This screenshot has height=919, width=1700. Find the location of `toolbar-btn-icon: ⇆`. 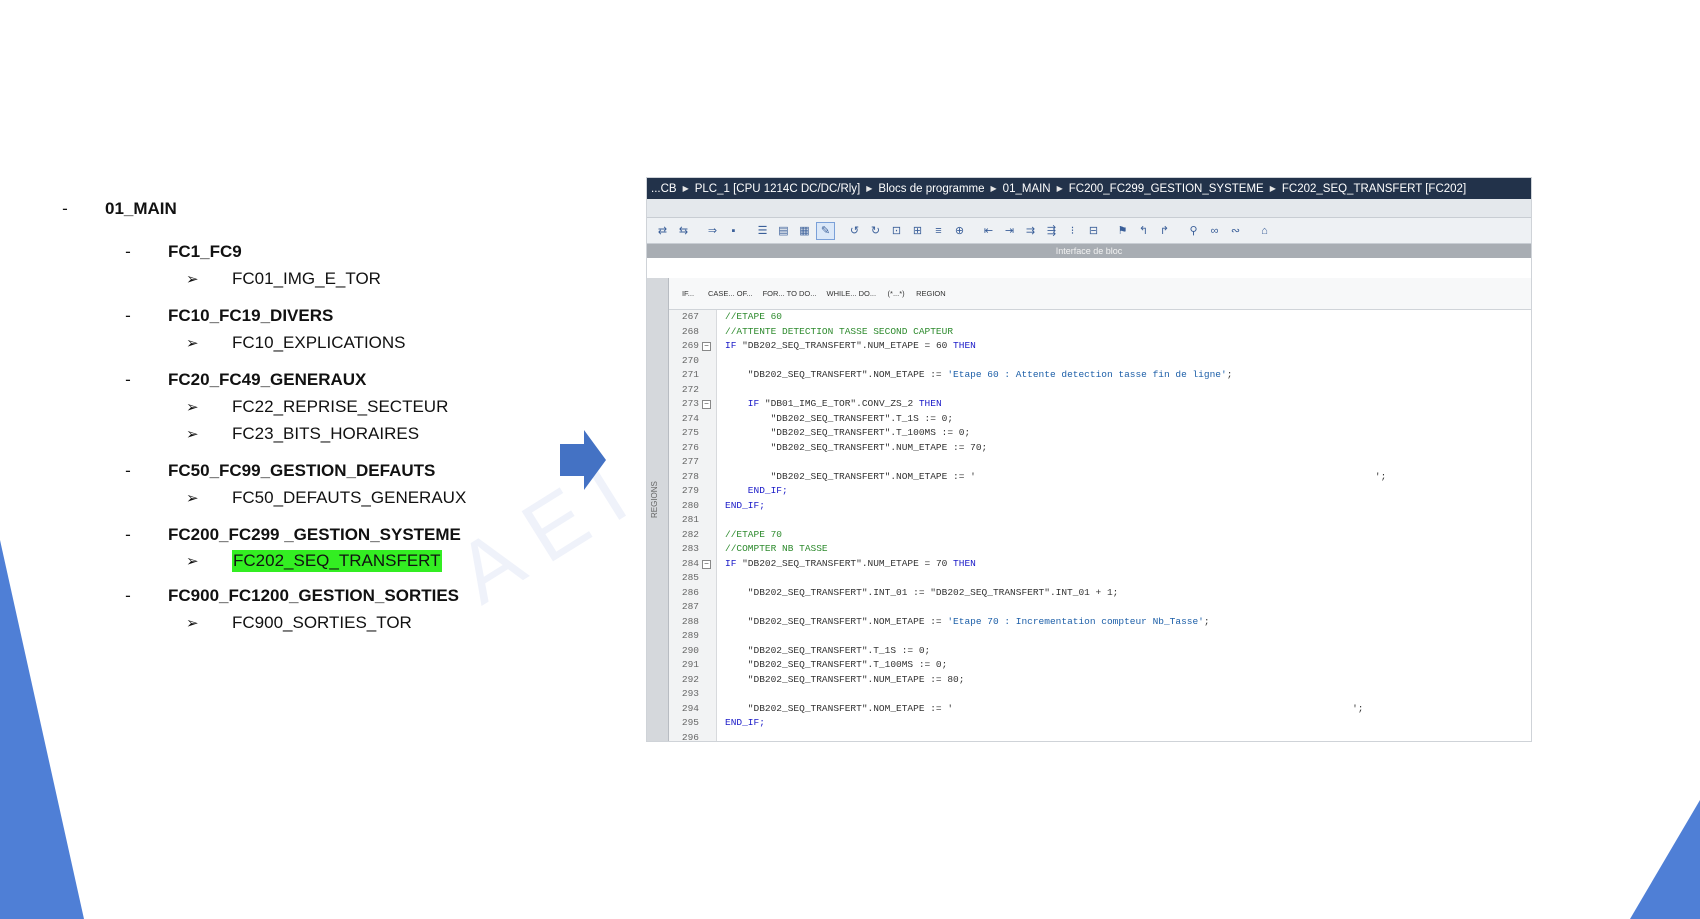

toolbar-btn-icon: ⇆ is located at coordinates (683, 231).